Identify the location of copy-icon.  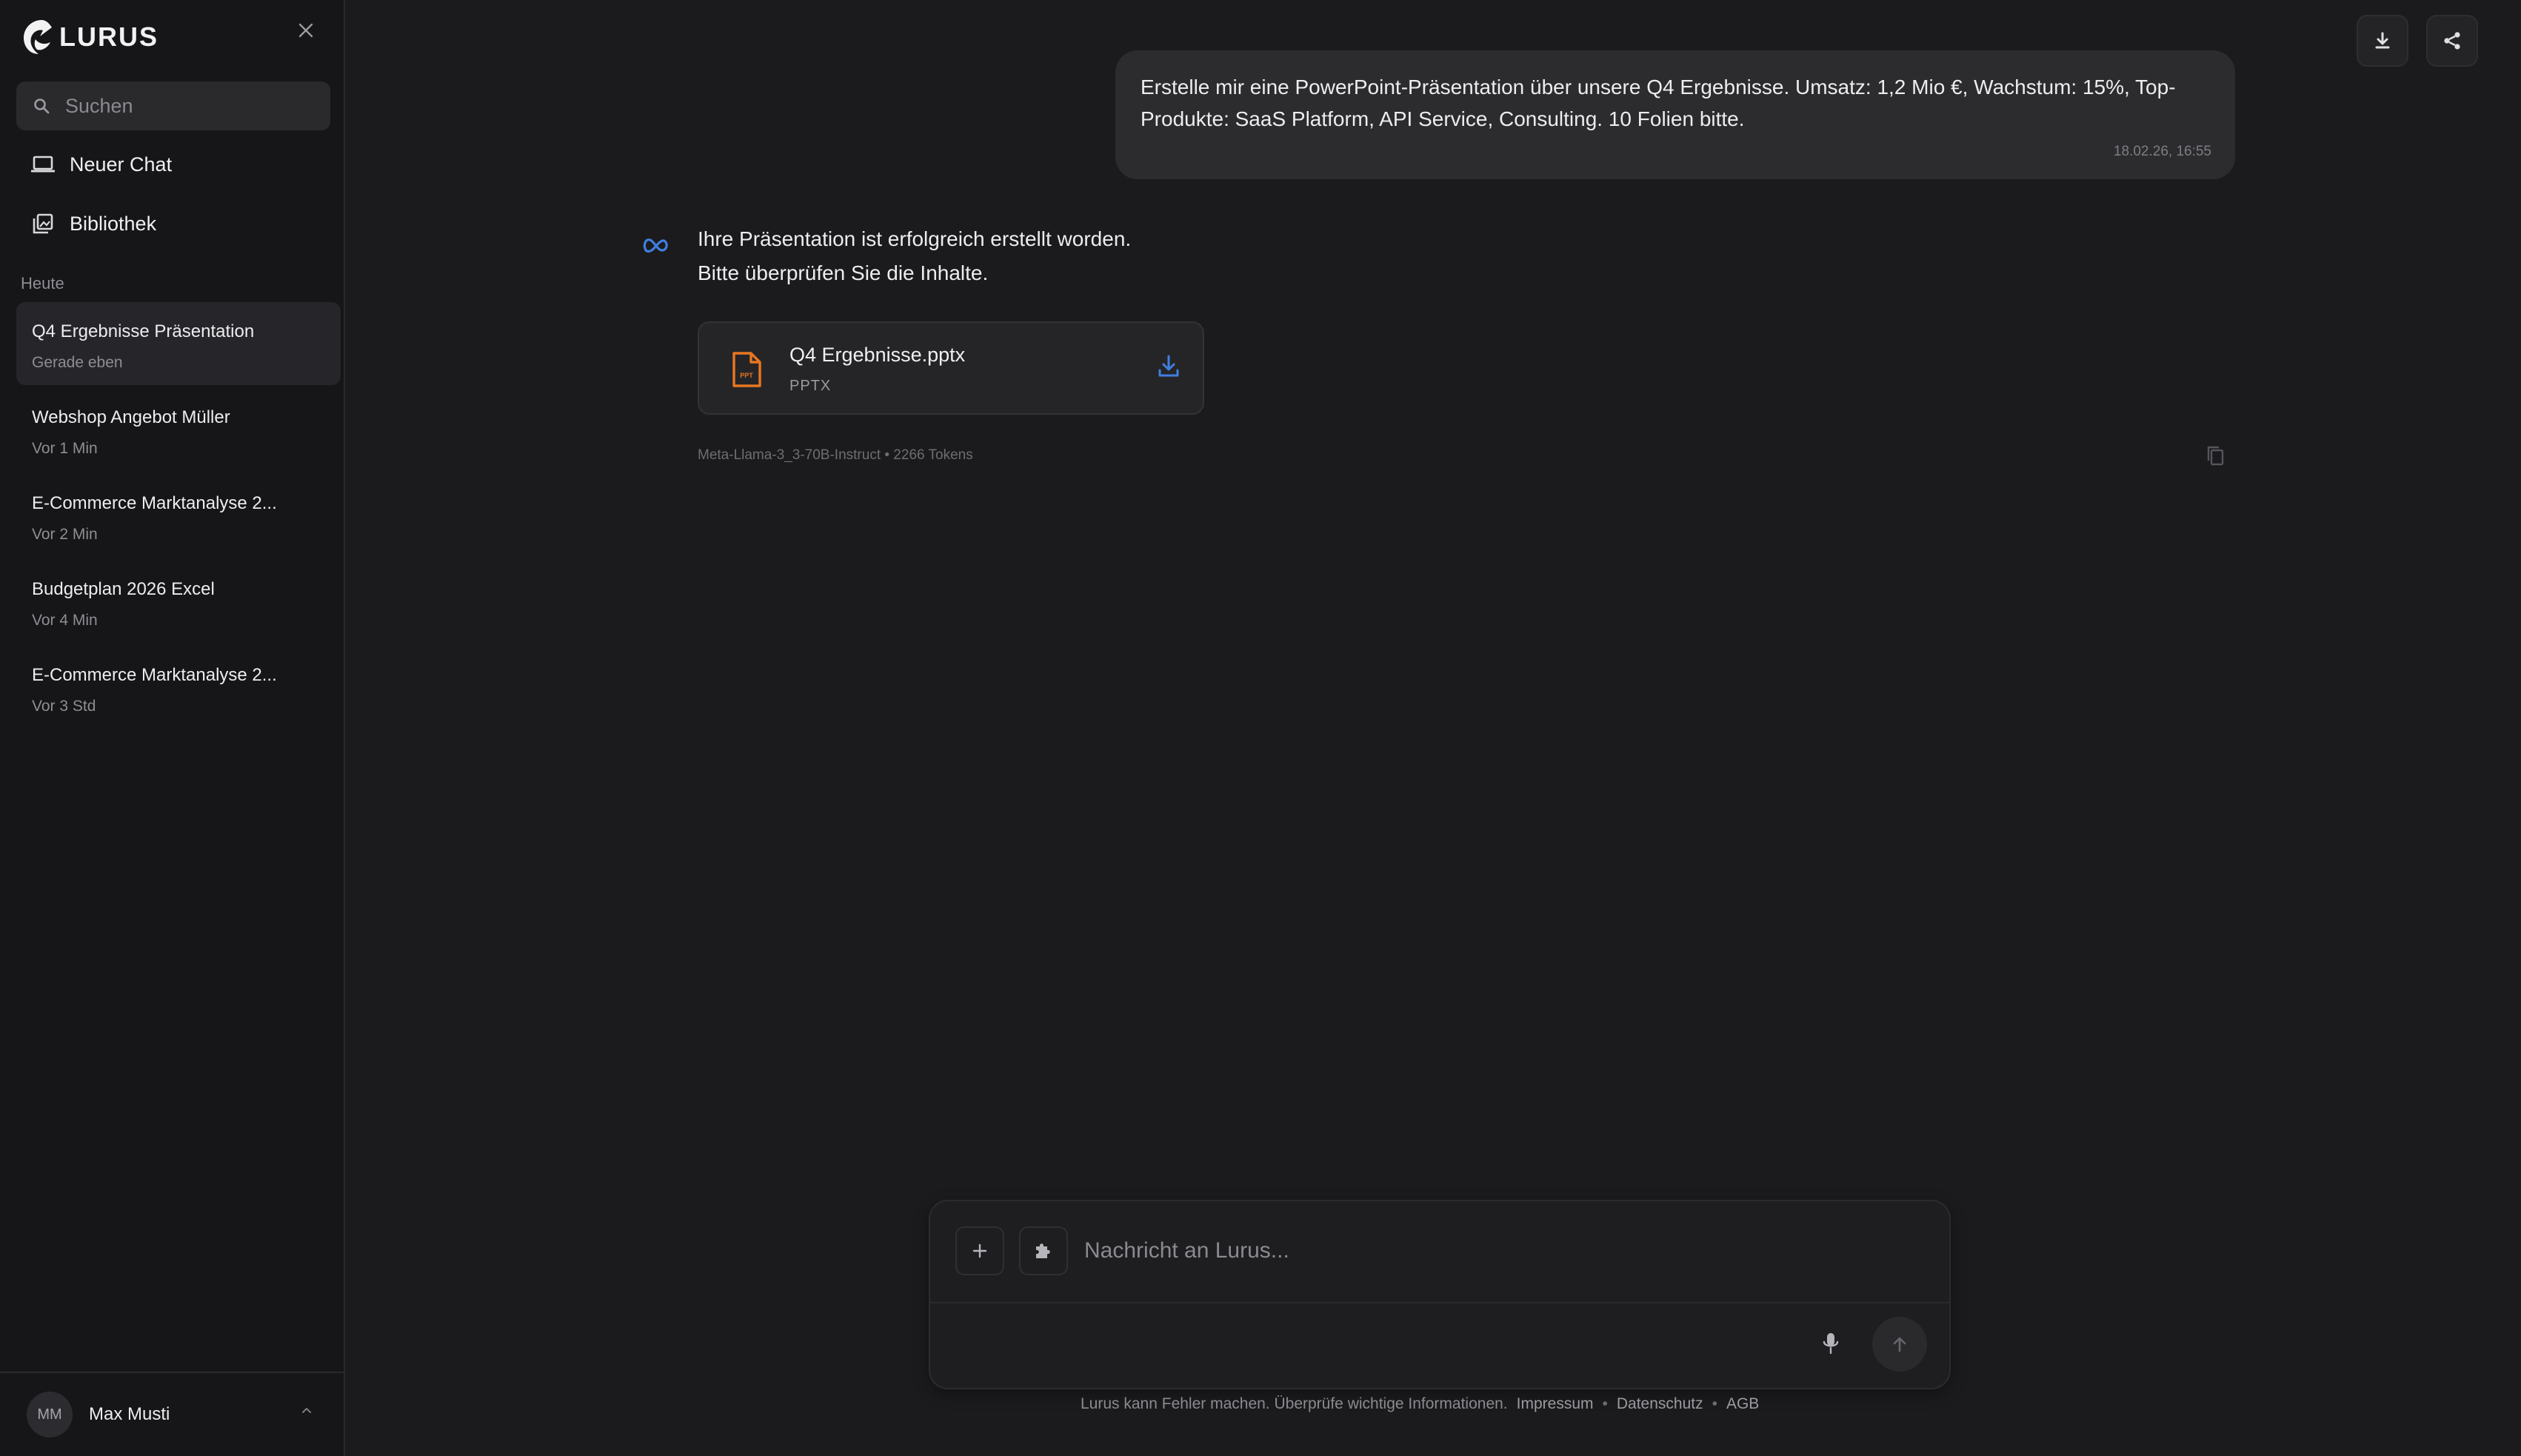
(2215, 456).